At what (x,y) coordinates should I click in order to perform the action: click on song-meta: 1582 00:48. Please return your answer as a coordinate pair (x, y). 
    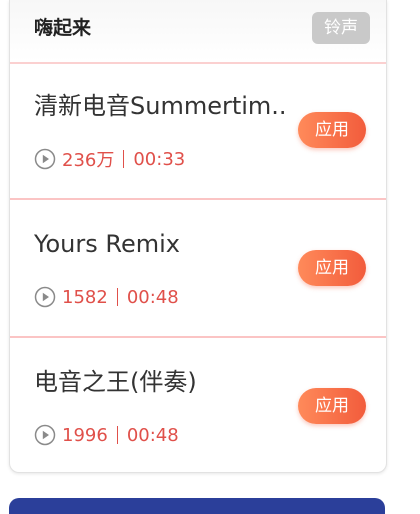
    Looking at the image, I should click on (106, 297).